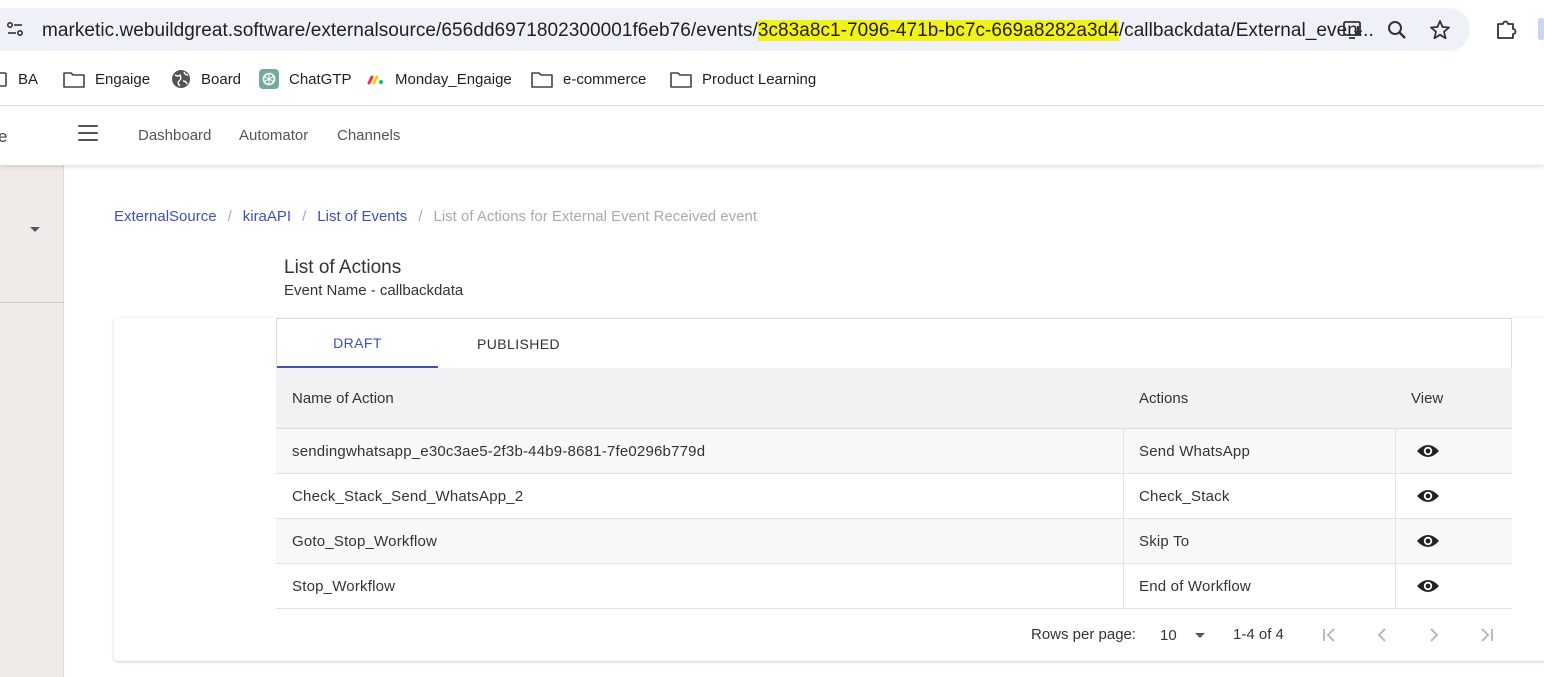 The image size is (1544, 677). What do you see at coordinates (362, 216) in the screenshot?
I see `breadcrumb-list-of-events: List of Events` at bounding box center [362, 216].